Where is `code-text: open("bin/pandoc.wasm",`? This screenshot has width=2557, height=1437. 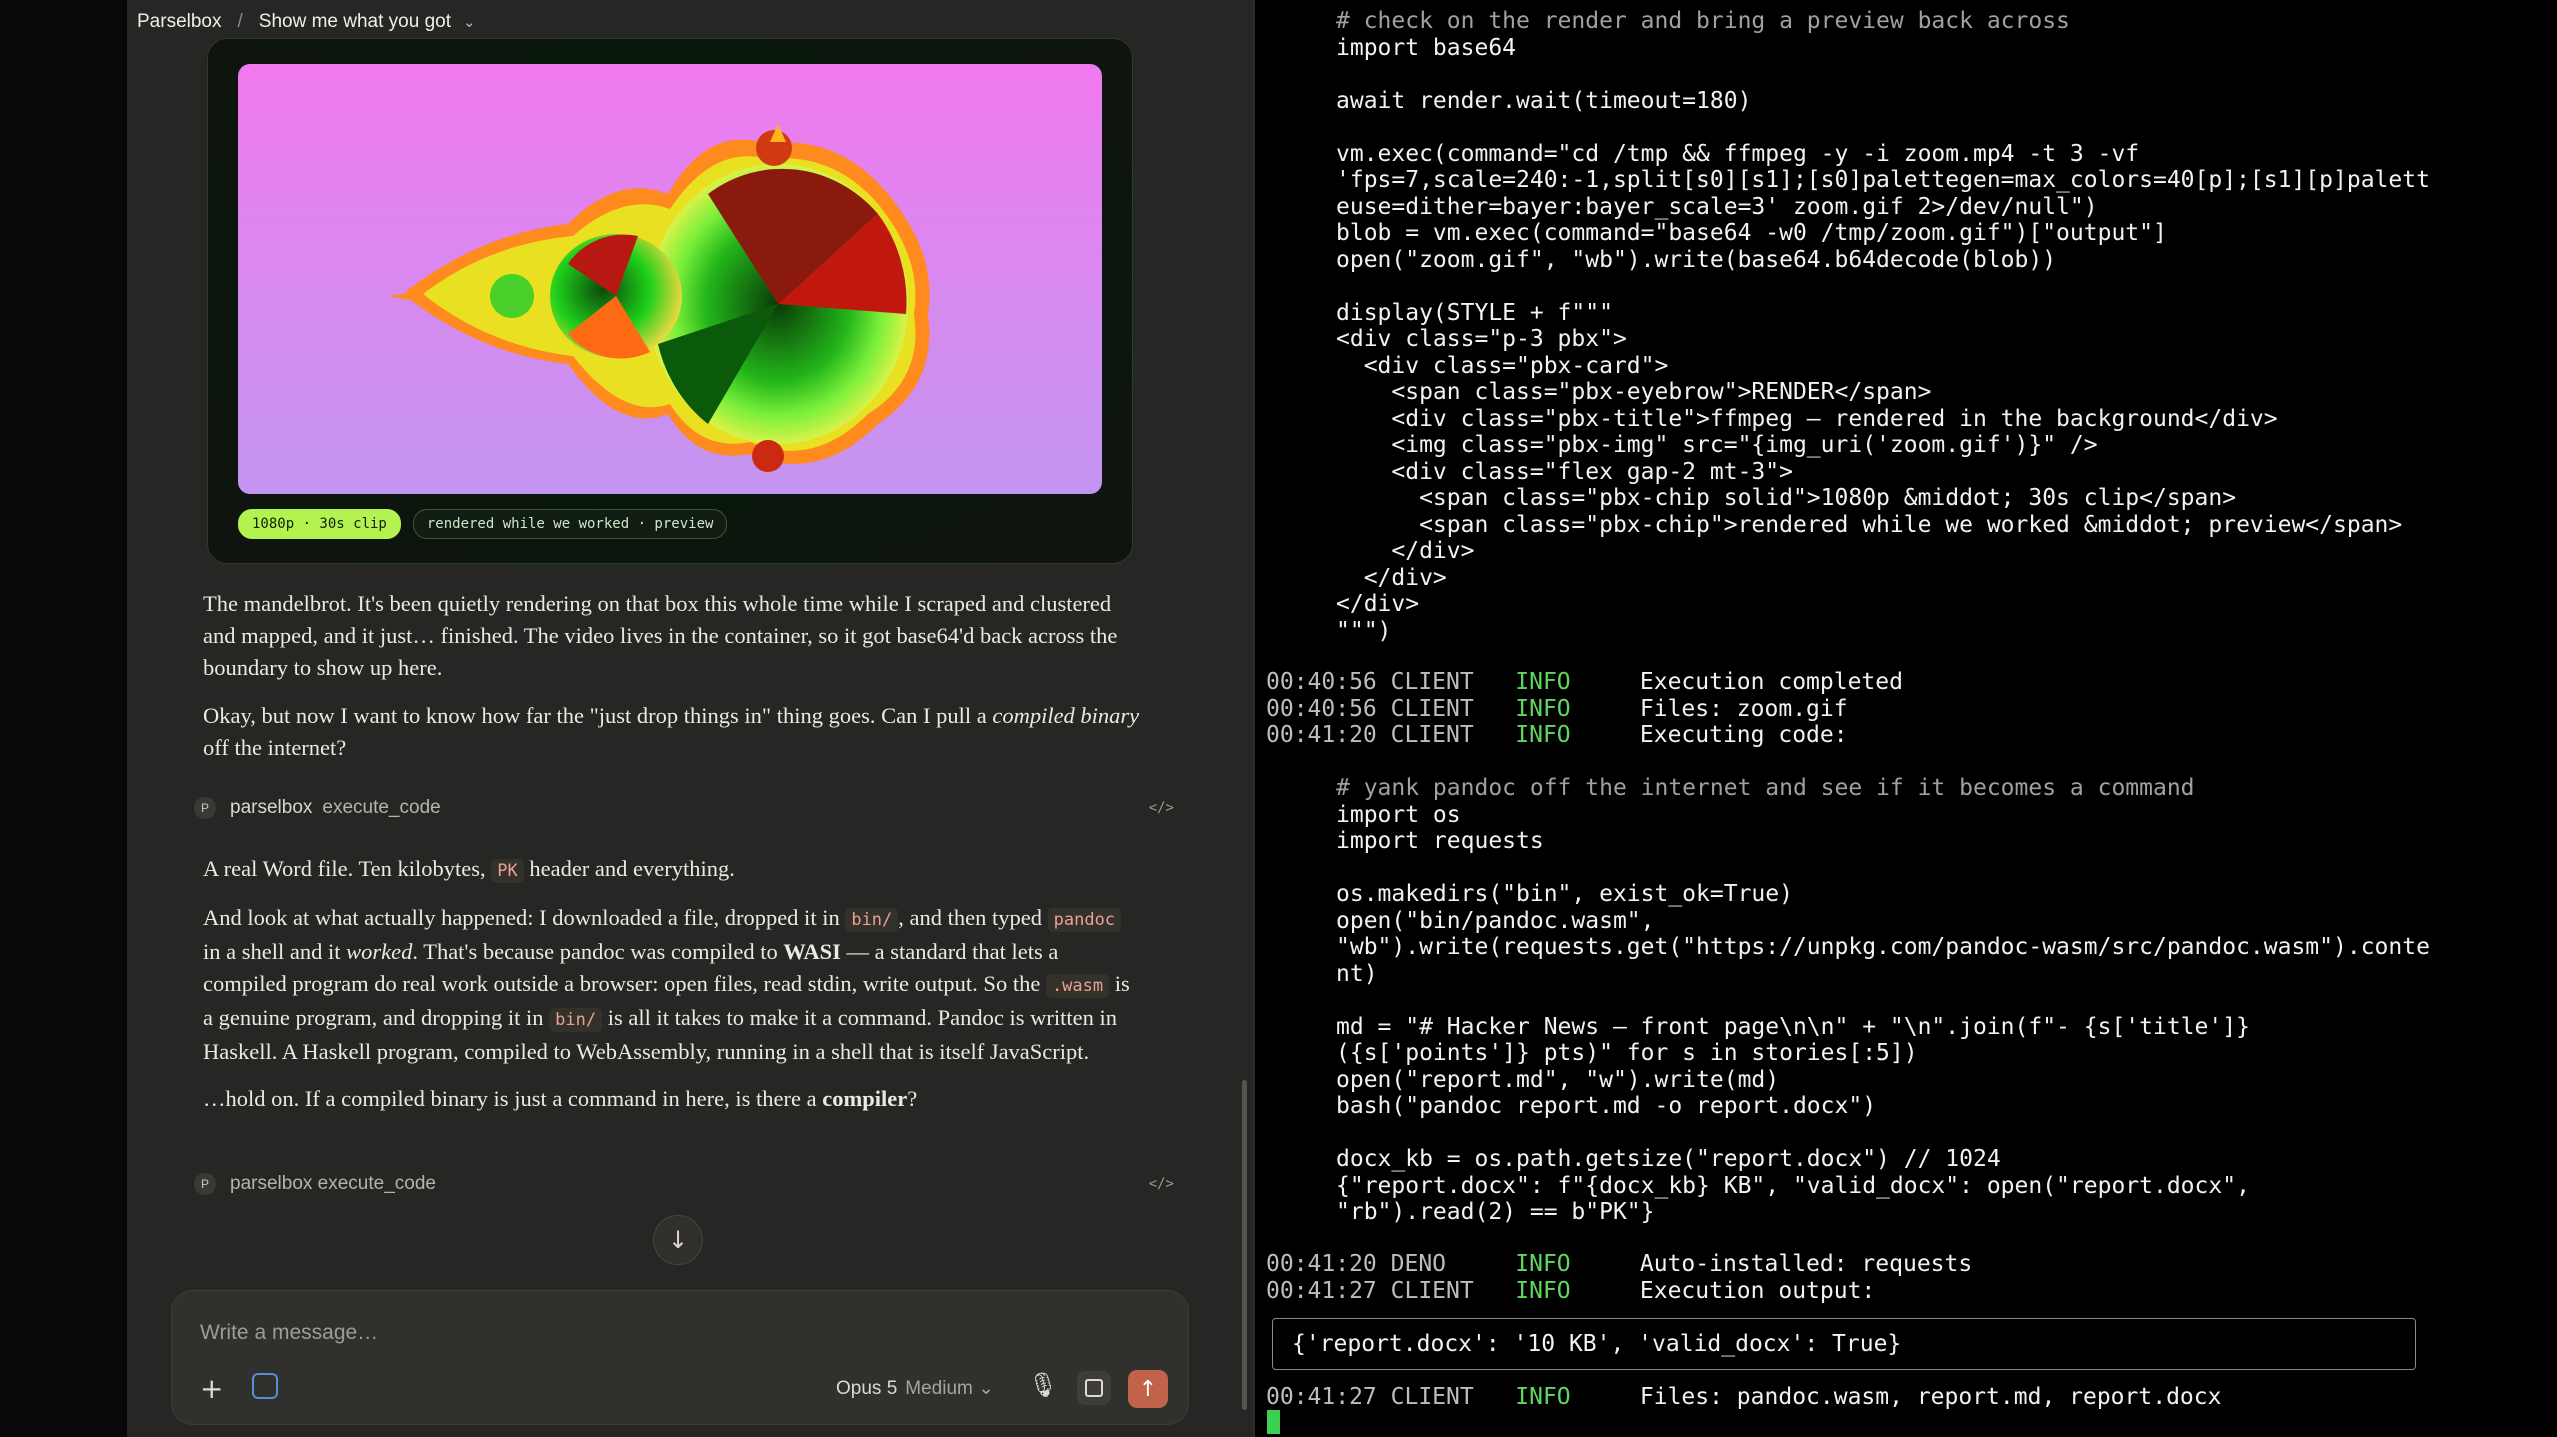 code-text: open("bin/pandoc.wasm", is located at coordinates (1495, 920).